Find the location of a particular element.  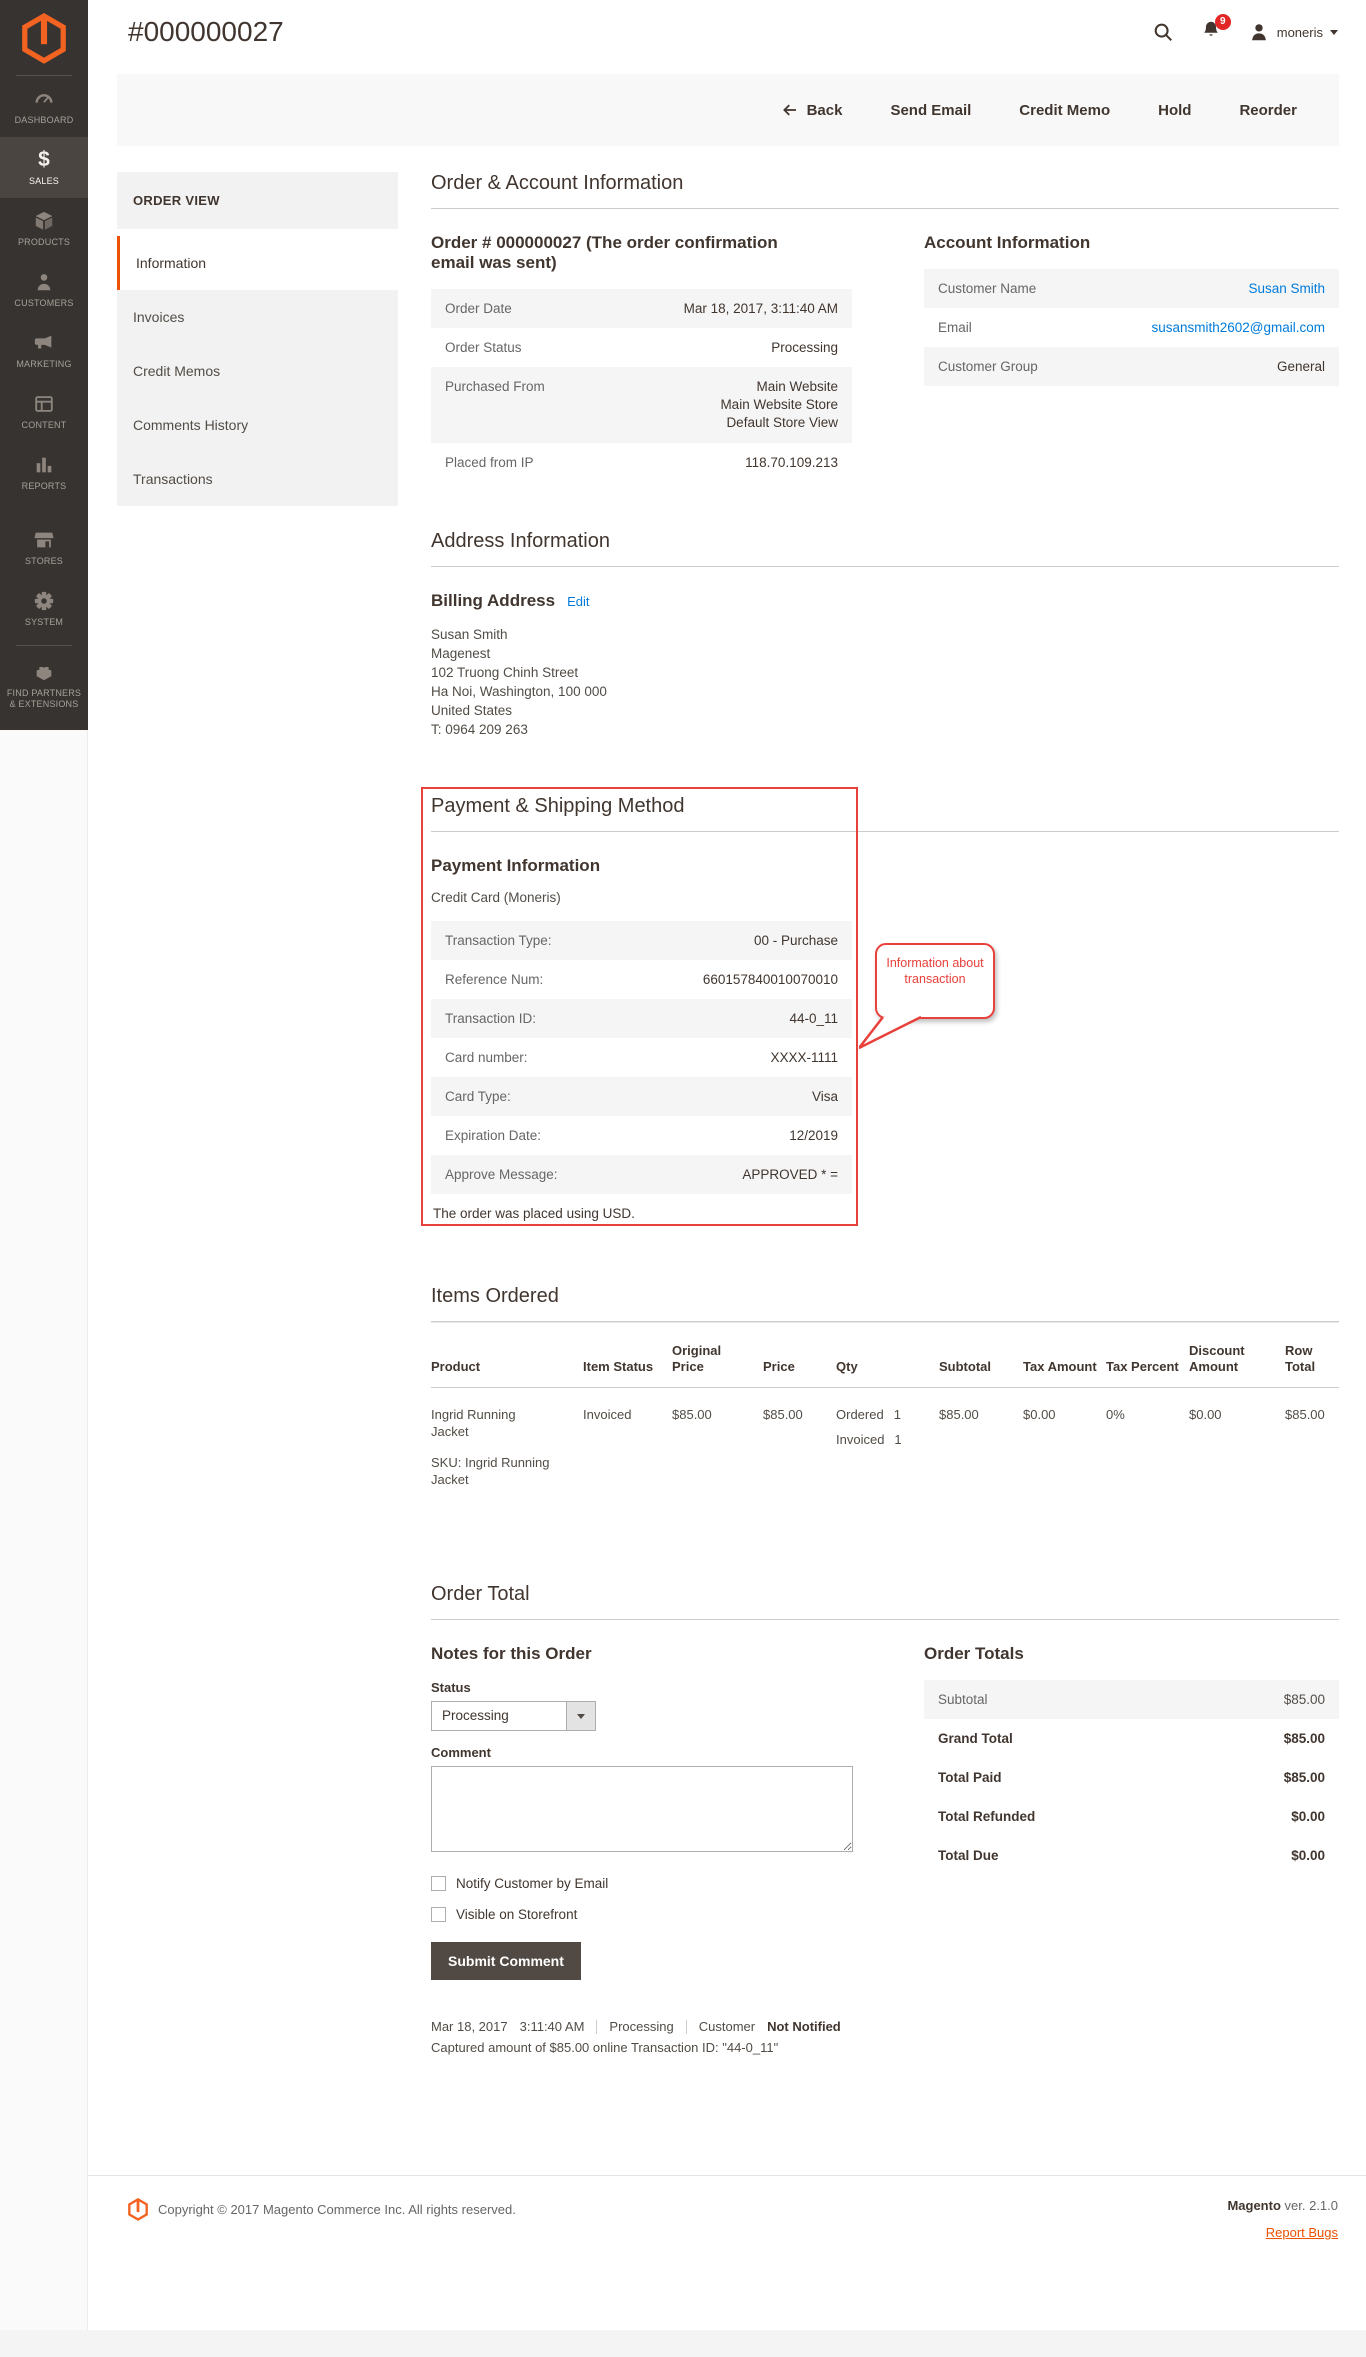

notify-customer-checkbox-row: Notify Customer by Email is located at coordinates (641, 1883).